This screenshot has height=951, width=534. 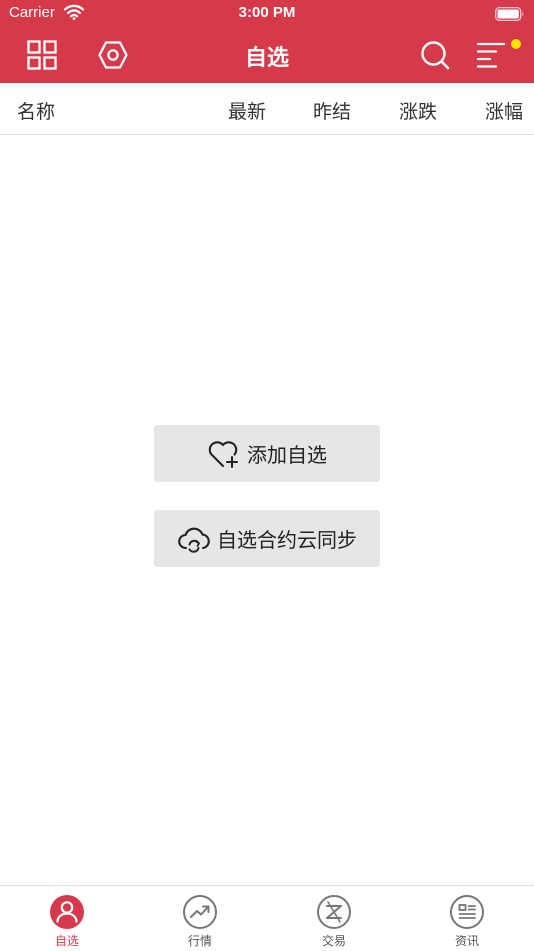 I want to click on tab-trade: 交易, so click(x=334, y=922).